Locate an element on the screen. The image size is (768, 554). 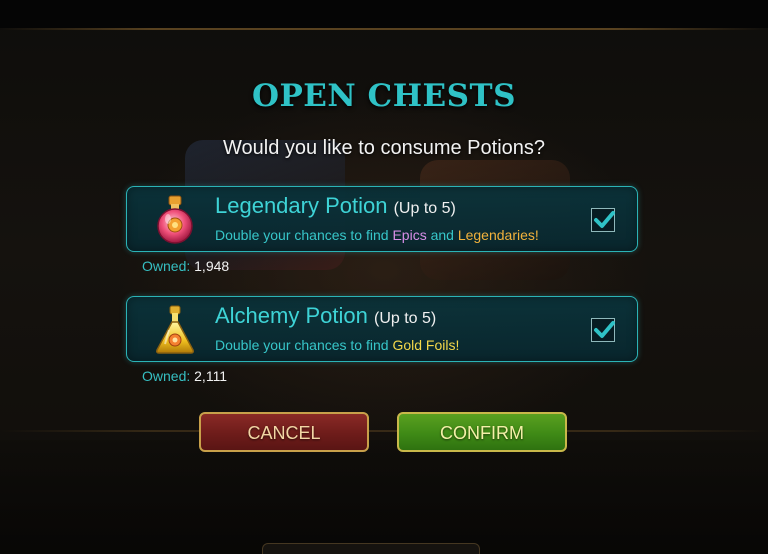
legendary-potion-name: Legendary Potion (Up to 5) is located at coordinates (335, 206).